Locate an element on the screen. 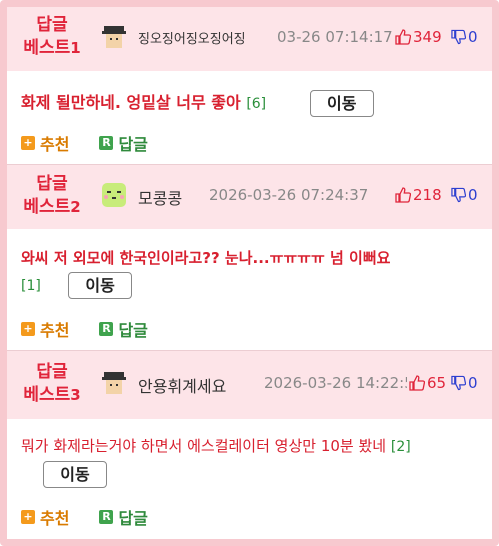 The width and height of the screenshot is (499, 546). upvote-count: 65 is located at coordinates (437, 383).